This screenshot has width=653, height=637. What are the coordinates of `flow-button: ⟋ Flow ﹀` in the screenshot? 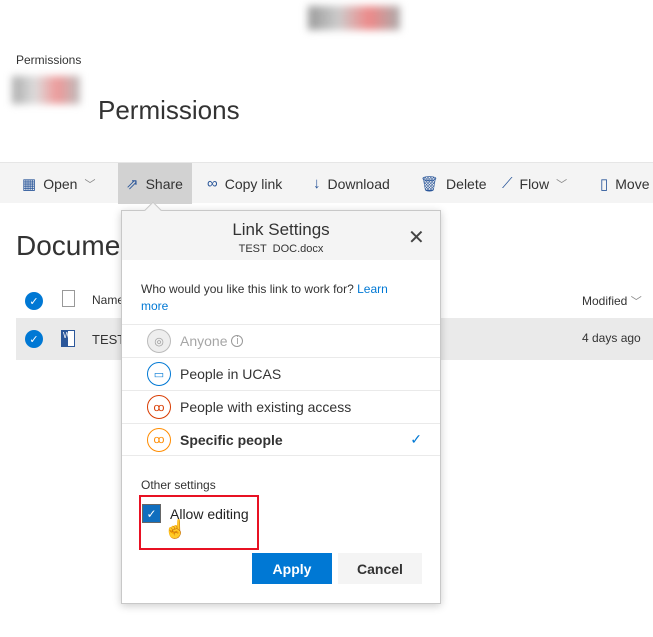 It's located at (534, 183).